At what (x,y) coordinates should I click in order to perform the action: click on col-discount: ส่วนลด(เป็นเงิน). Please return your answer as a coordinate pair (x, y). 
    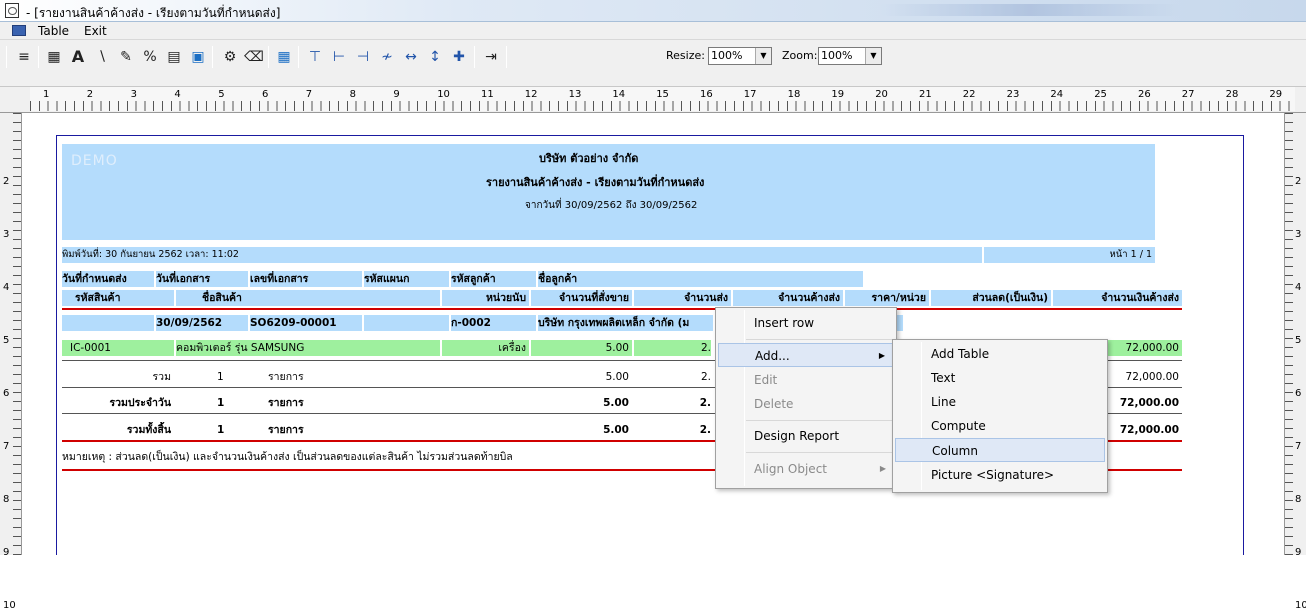
    Looking at the image, I should click on (991, 298).